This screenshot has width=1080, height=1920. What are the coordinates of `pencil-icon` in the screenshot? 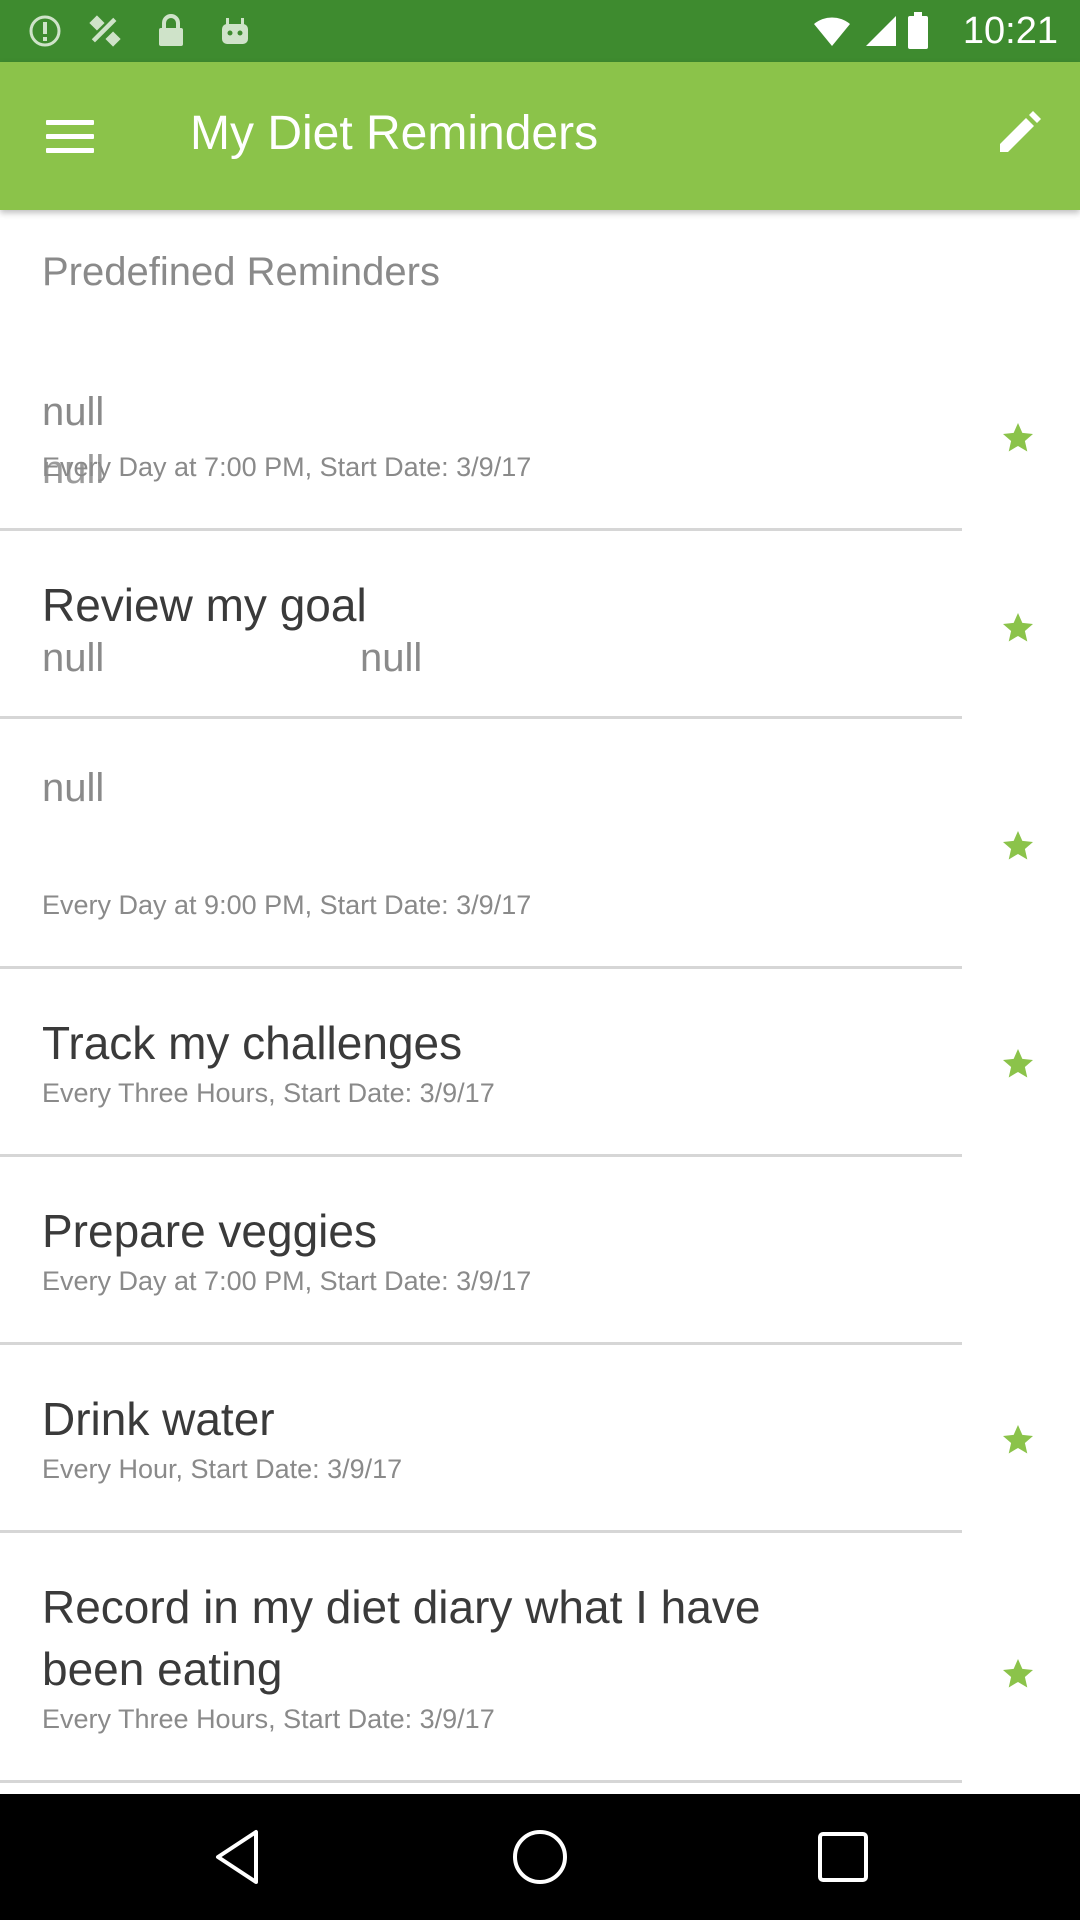 It's located at (1018, 134).